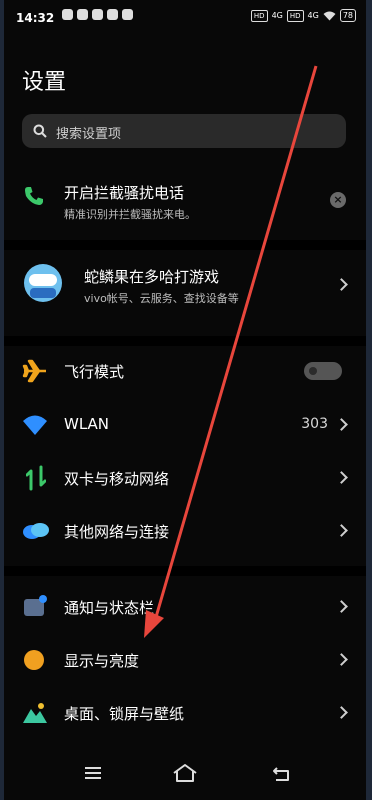 The width and height of the screenshot is (372, 800). Describe the element at coordinates (338, 200) in the screenshot. I see `close-icon: ×` at that location.